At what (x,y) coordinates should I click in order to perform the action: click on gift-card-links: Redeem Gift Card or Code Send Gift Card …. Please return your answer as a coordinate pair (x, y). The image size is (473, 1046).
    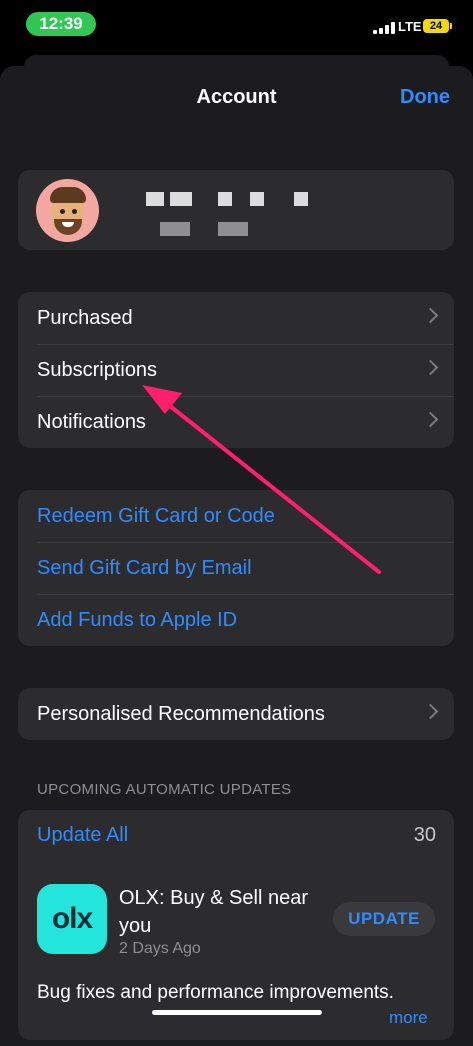
    Looking at the image, I should click on (236, 568).